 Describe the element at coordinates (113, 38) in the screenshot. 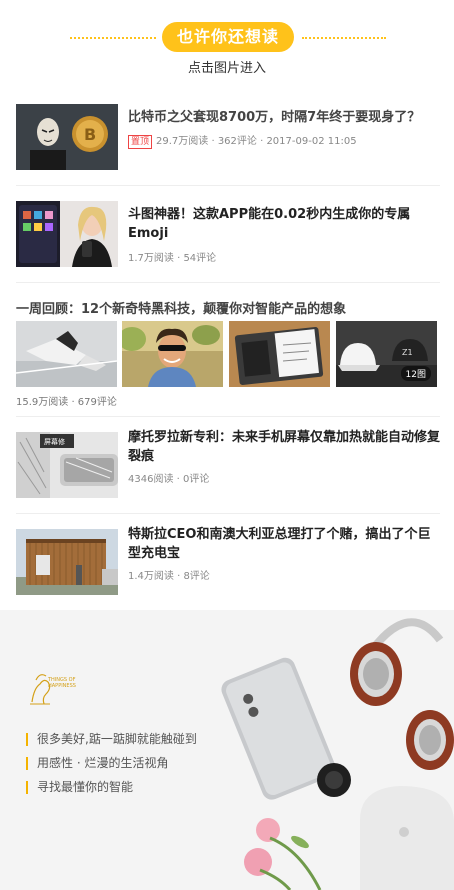

I see `left-dotted-line` at that location.